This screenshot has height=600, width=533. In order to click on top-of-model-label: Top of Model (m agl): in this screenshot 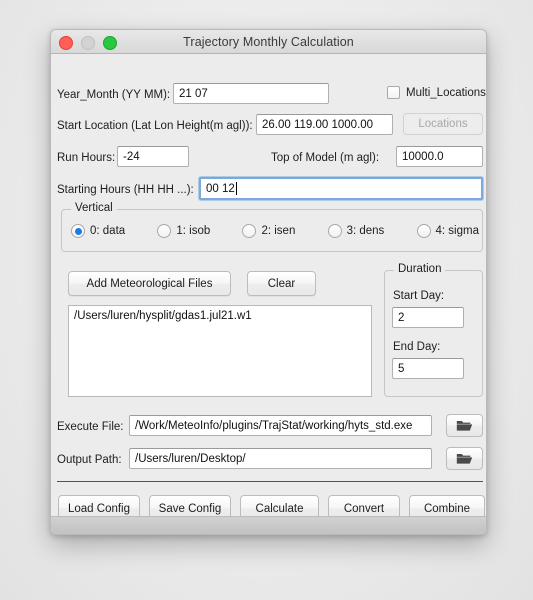, I will do `click(325, 158)`.